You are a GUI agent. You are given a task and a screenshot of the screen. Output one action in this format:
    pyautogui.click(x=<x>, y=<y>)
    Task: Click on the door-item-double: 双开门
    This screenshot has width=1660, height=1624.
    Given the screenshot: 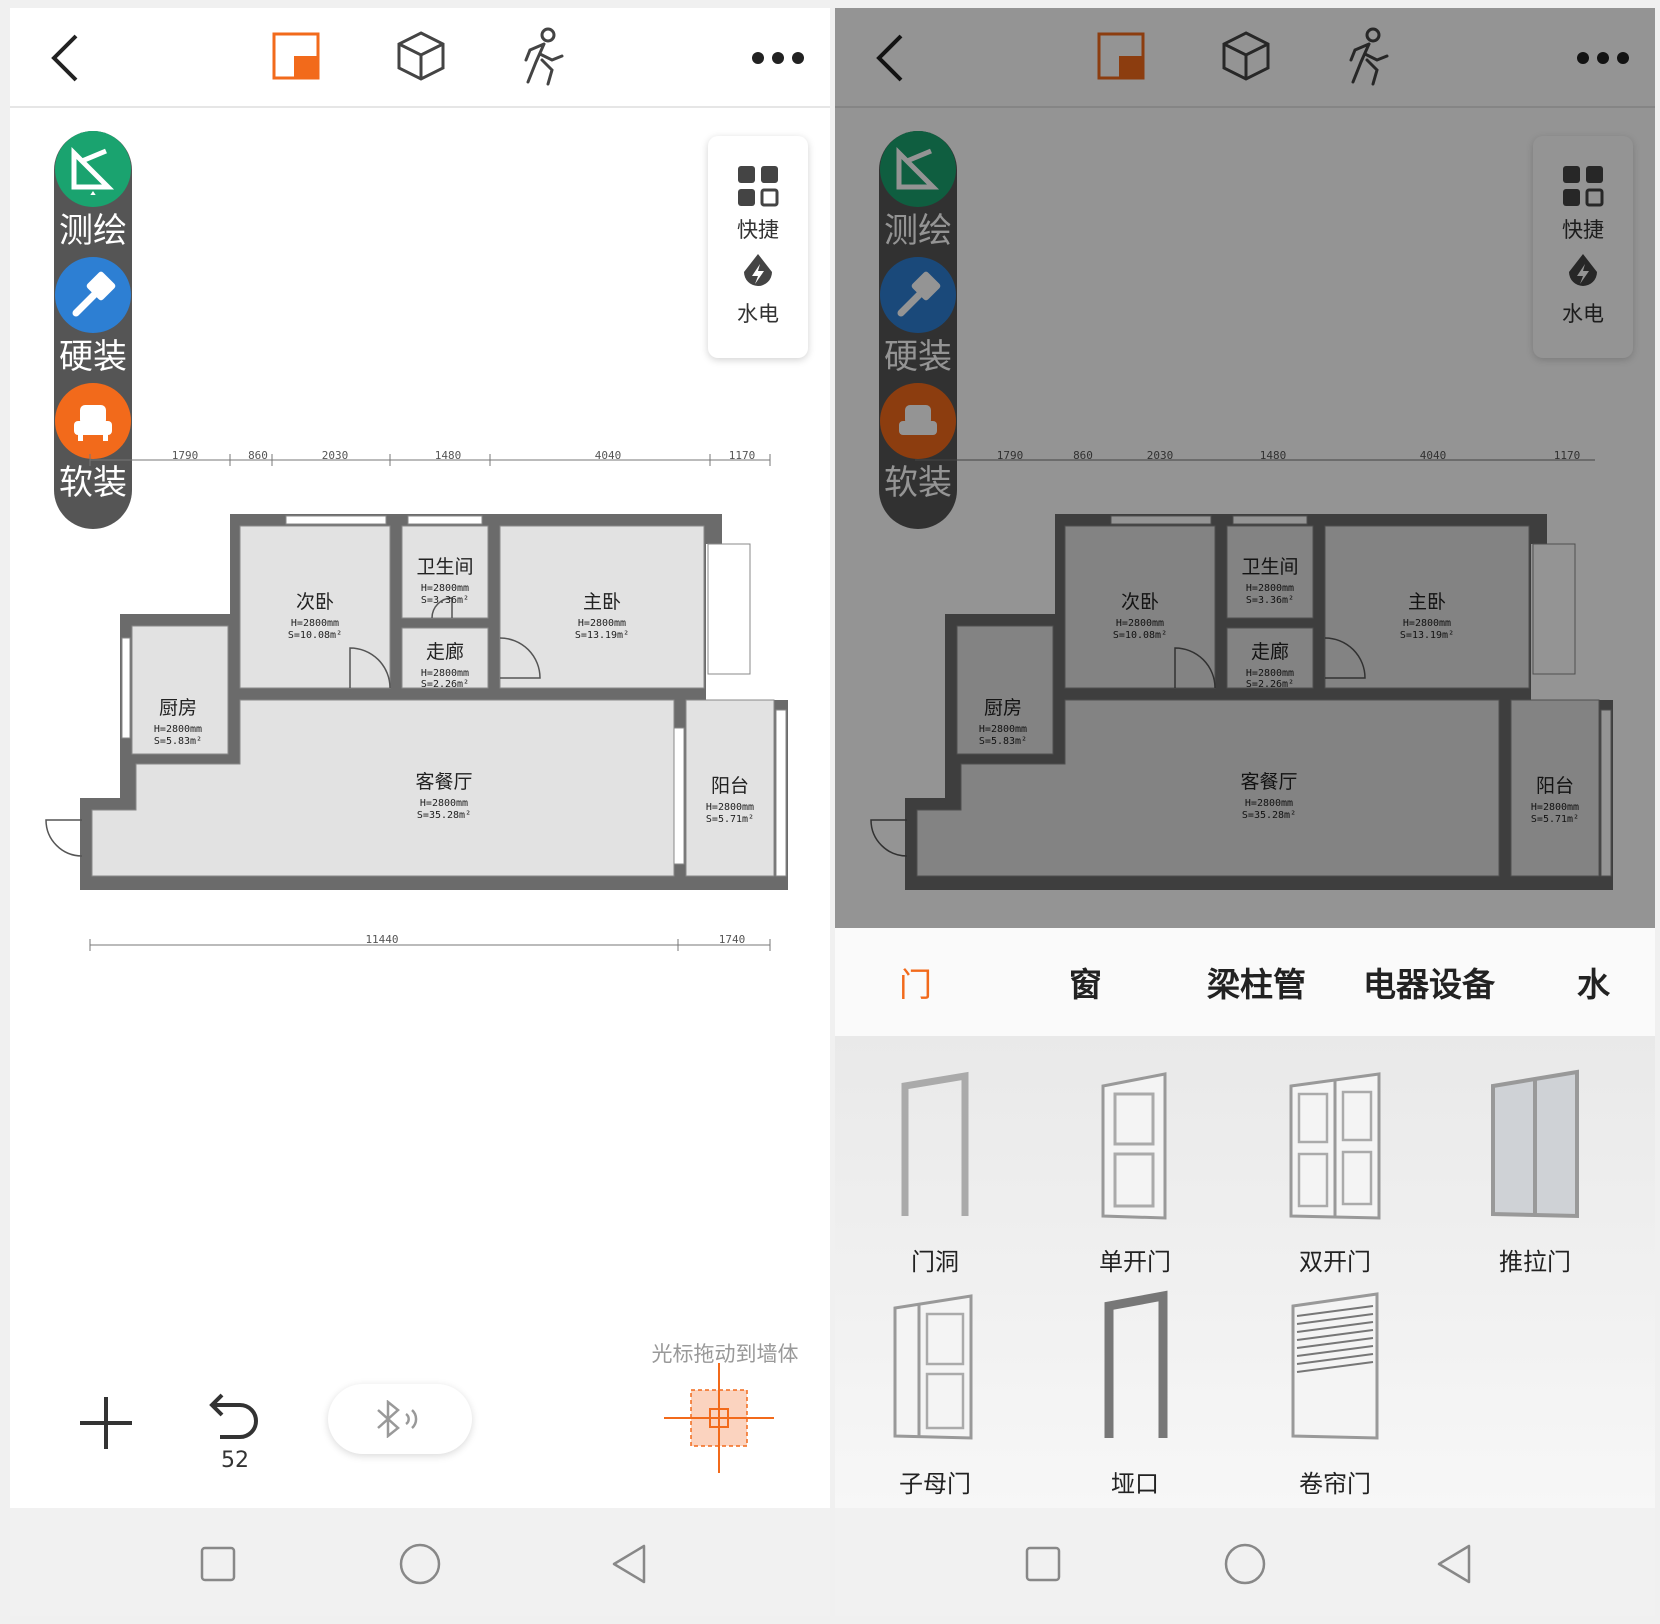 What is the action you would take?
    pyautogui.click(x=1335, y=1181)
    